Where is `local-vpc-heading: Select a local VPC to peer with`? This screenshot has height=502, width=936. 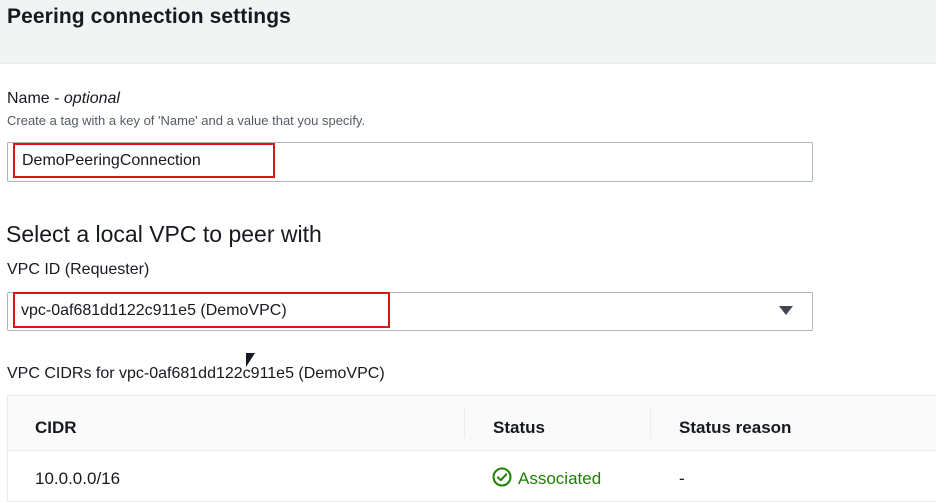
local-vpc-heading: Select a local VPC to peer with is located at coordinates (164, 234).